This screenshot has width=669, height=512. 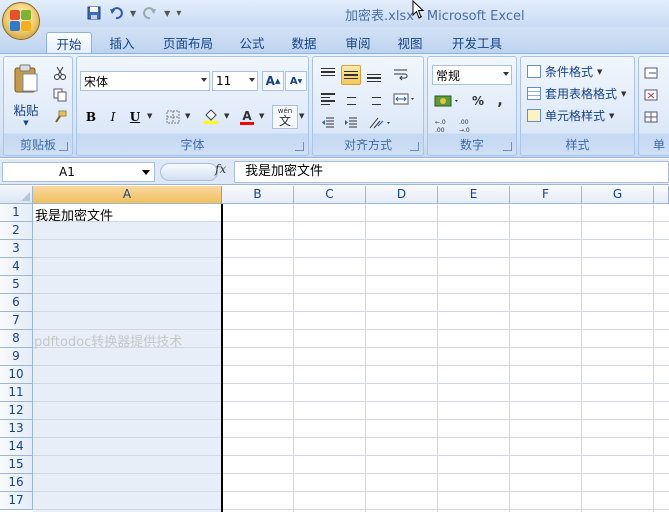 I want to click on tab-insert: 插入, so click(x=122, y=42).